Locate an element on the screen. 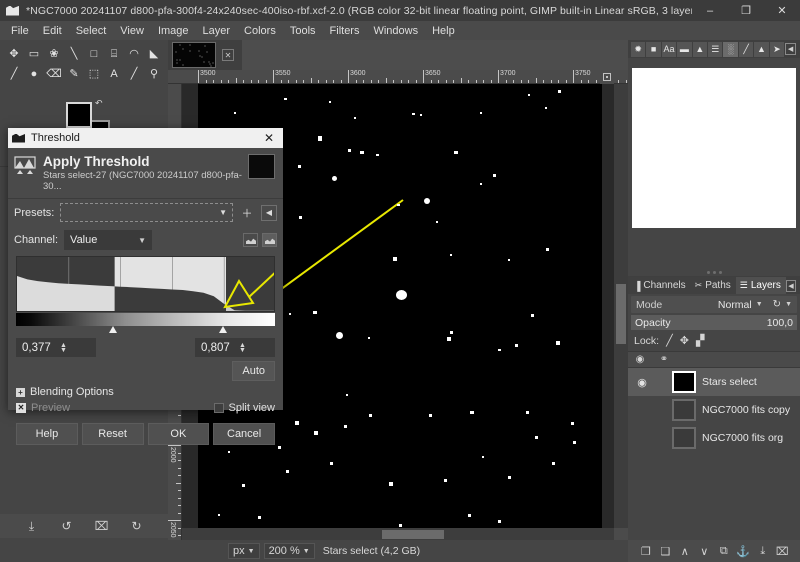 The image size is (800, 562). text-tool: A is located at coordinates (114, 74).